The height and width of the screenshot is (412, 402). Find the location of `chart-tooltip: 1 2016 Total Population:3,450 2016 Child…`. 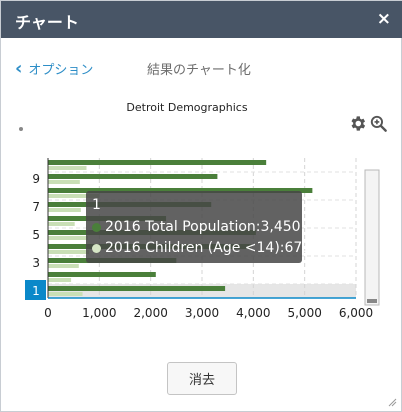

chart-tooltip: 1 2016 Total Population:3,450 2016 Child… is located at coordinates (198, 227).